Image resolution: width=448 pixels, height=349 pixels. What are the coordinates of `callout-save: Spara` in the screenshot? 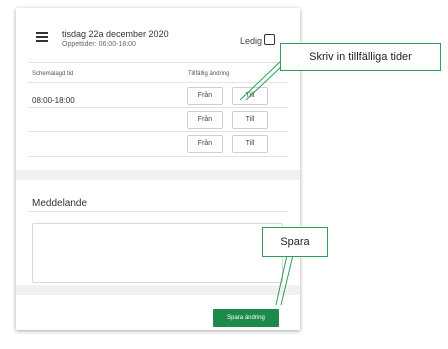 It's located at (295, 242).